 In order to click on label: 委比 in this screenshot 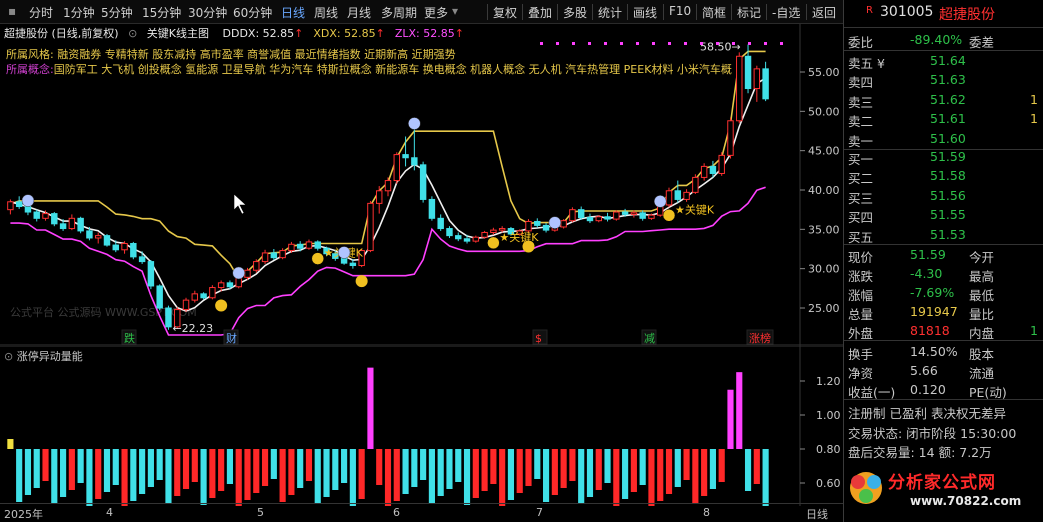, I will do `click(861, 42)`.